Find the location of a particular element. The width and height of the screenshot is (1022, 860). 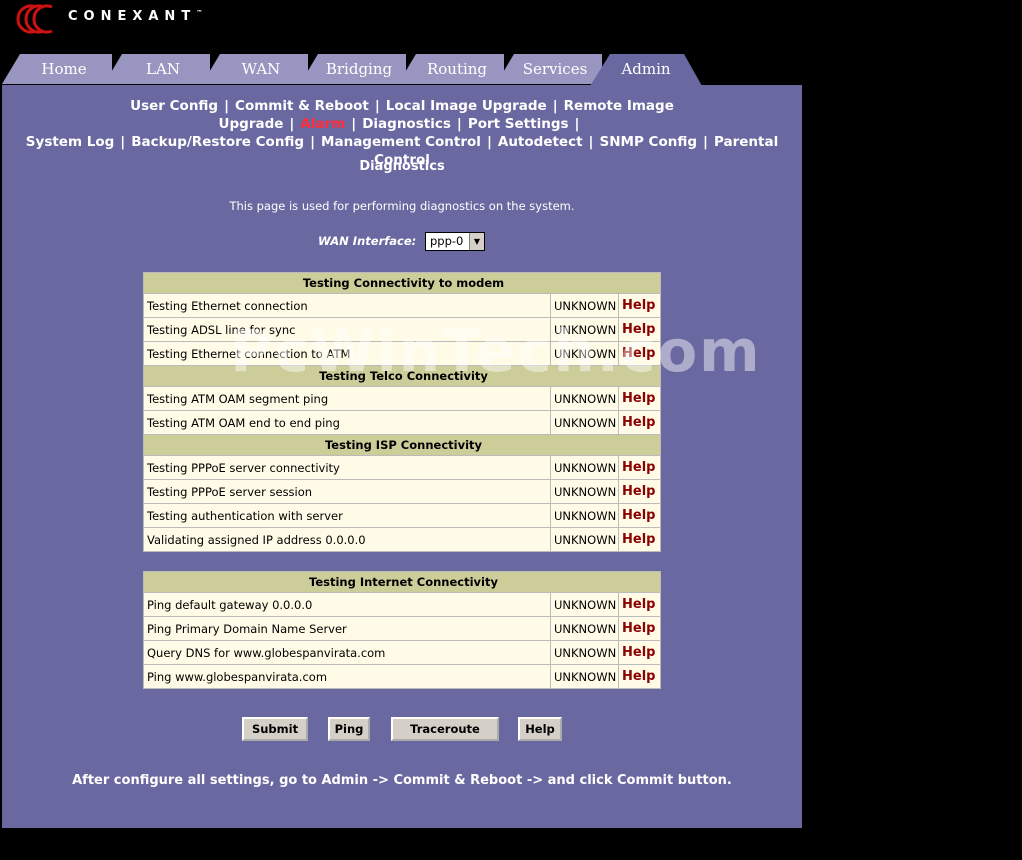

tab-admin: Admin is located at coordinates (646, 69).